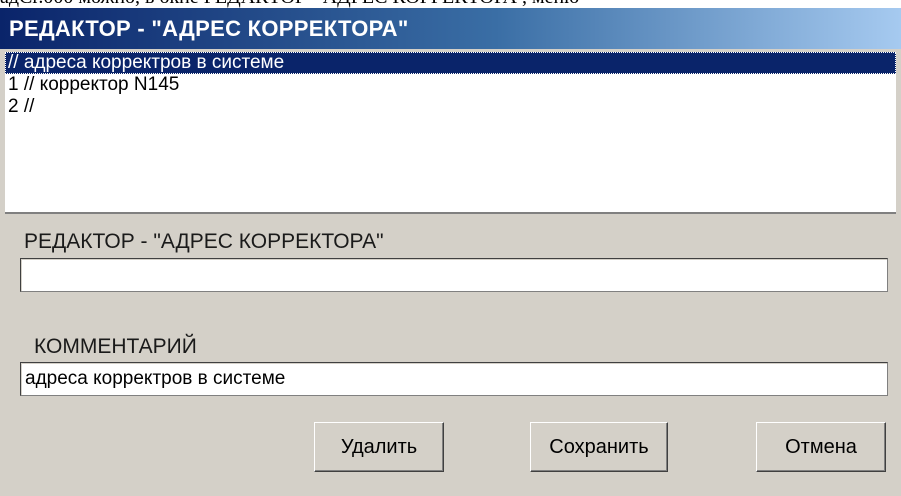  What do you see at coordinates (450, 85) in the screenshot?
I see `list-item: 1 // корректор N145` at bounding box center [450, 85].